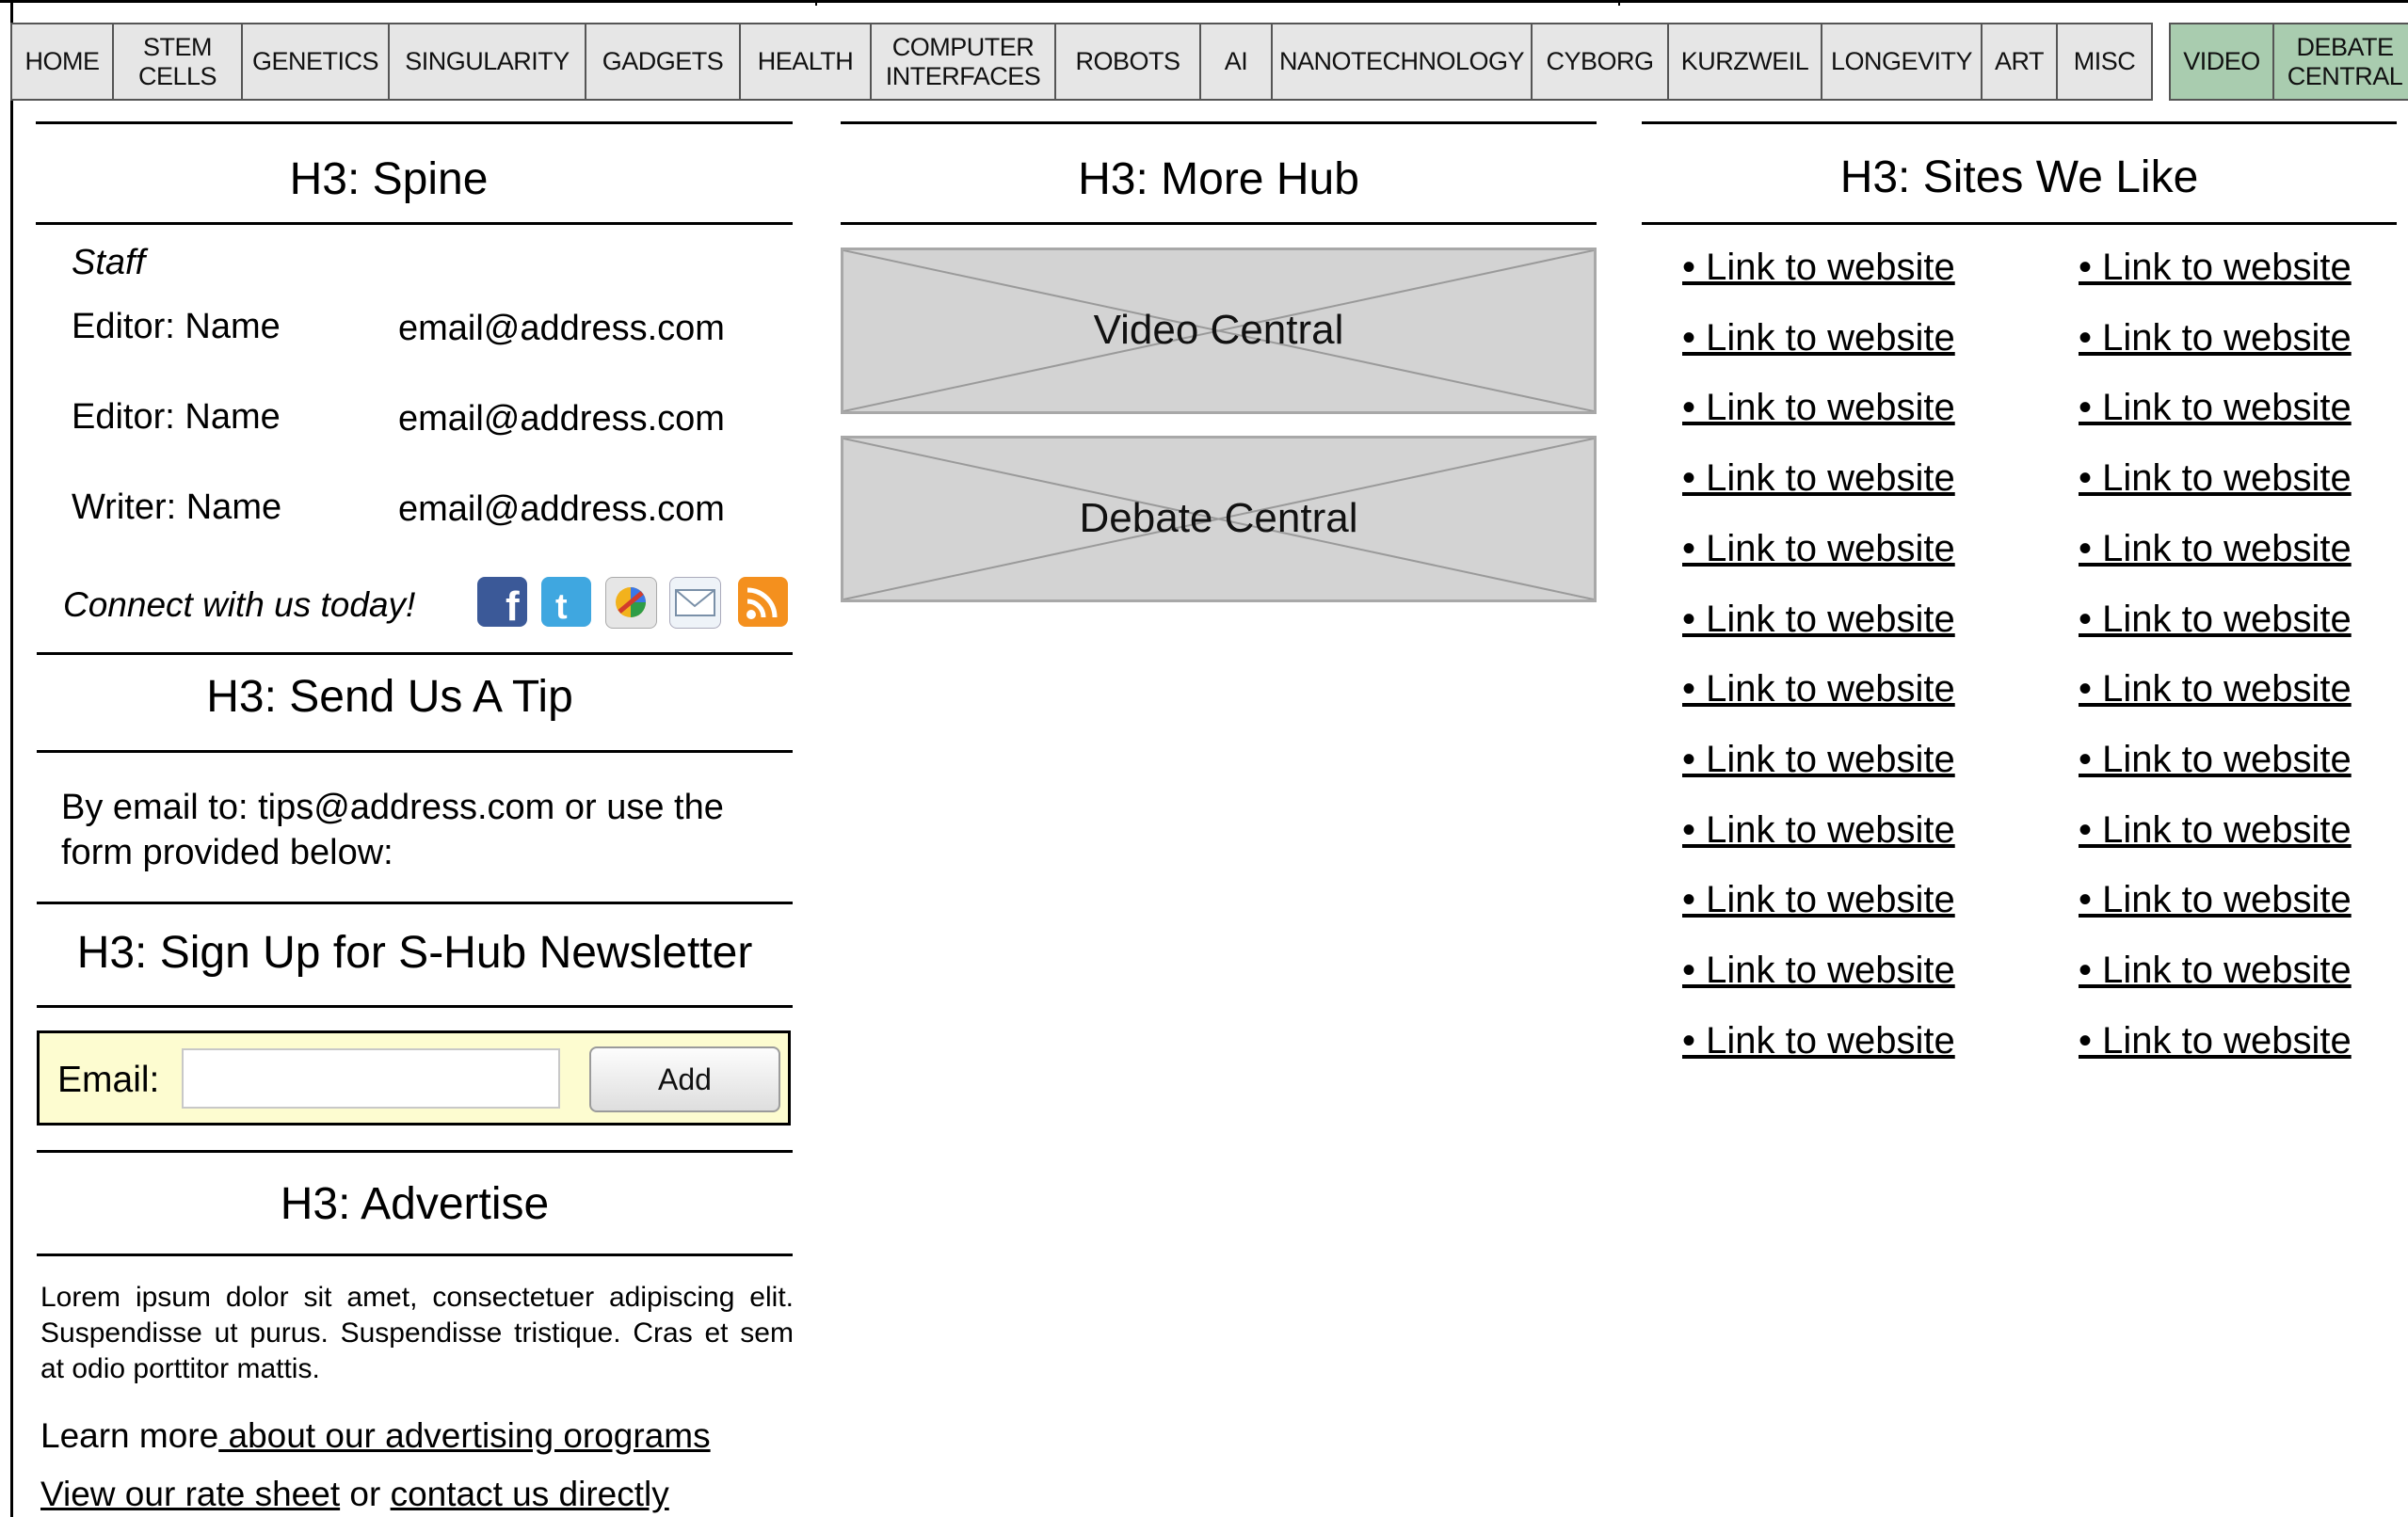  Describe the element at coordinates (1127, 62) in the screenshot. I see `nav-item-robots: ROBOTS` at that location.